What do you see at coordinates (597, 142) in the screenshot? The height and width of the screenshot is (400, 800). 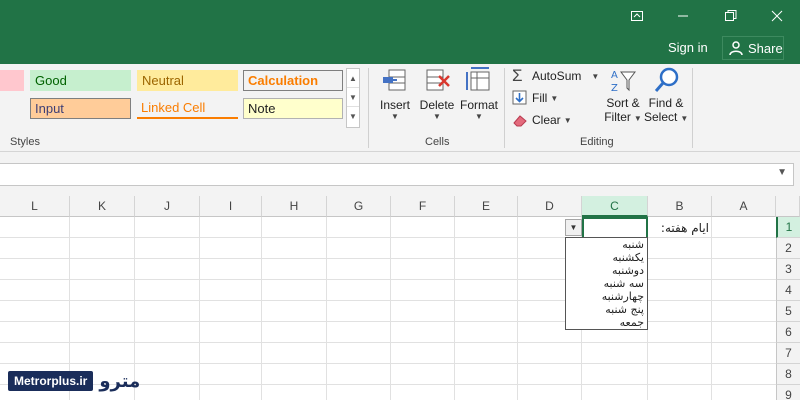 I see `editing-group-label: Editing` at bounding box center [597, 142].